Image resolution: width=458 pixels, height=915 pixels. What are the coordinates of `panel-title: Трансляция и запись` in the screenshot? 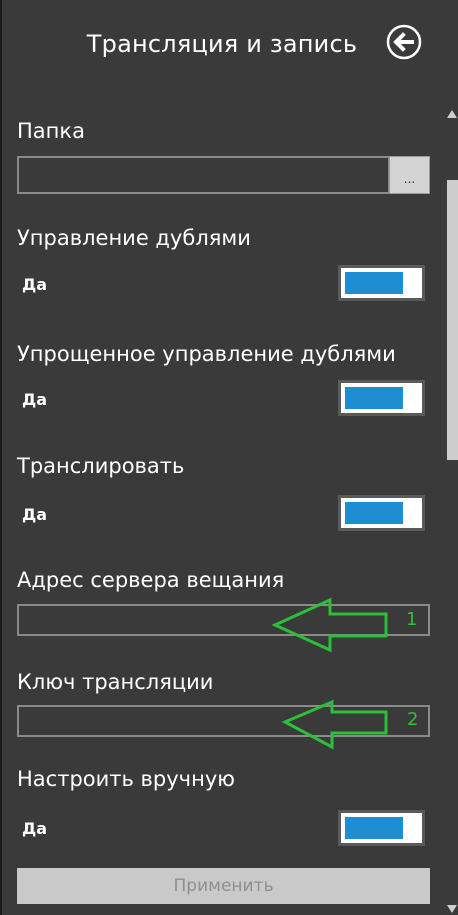 It's located at (222, 44).